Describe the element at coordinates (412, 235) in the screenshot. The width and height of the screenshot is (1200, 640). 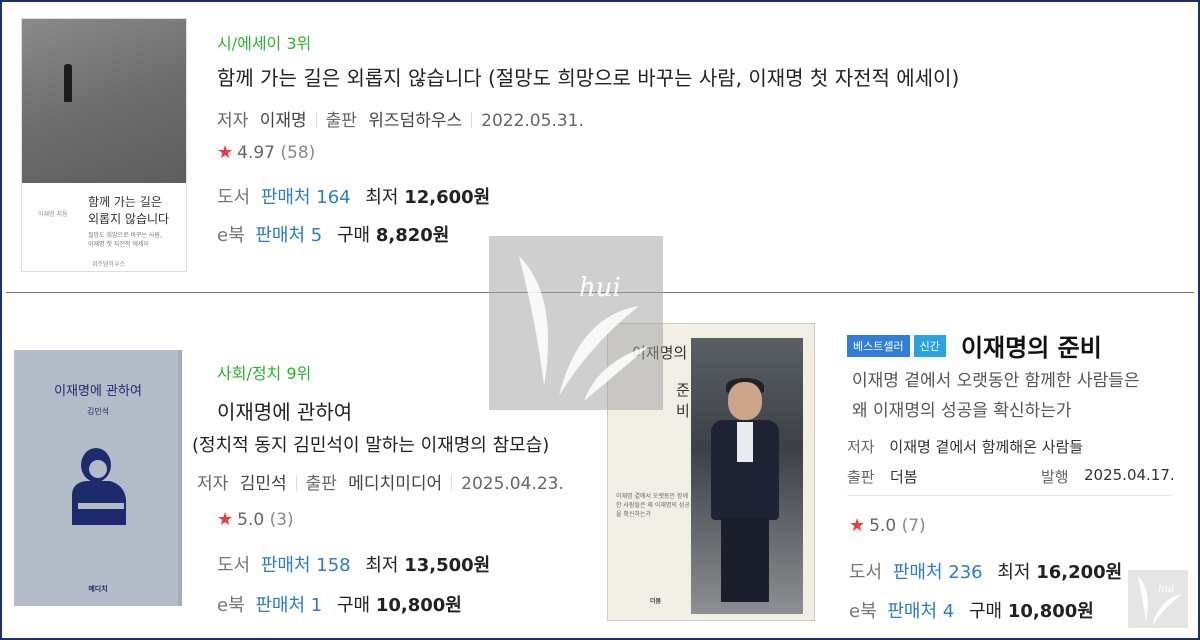
I see `purchase-price: 8,820원` at that location.